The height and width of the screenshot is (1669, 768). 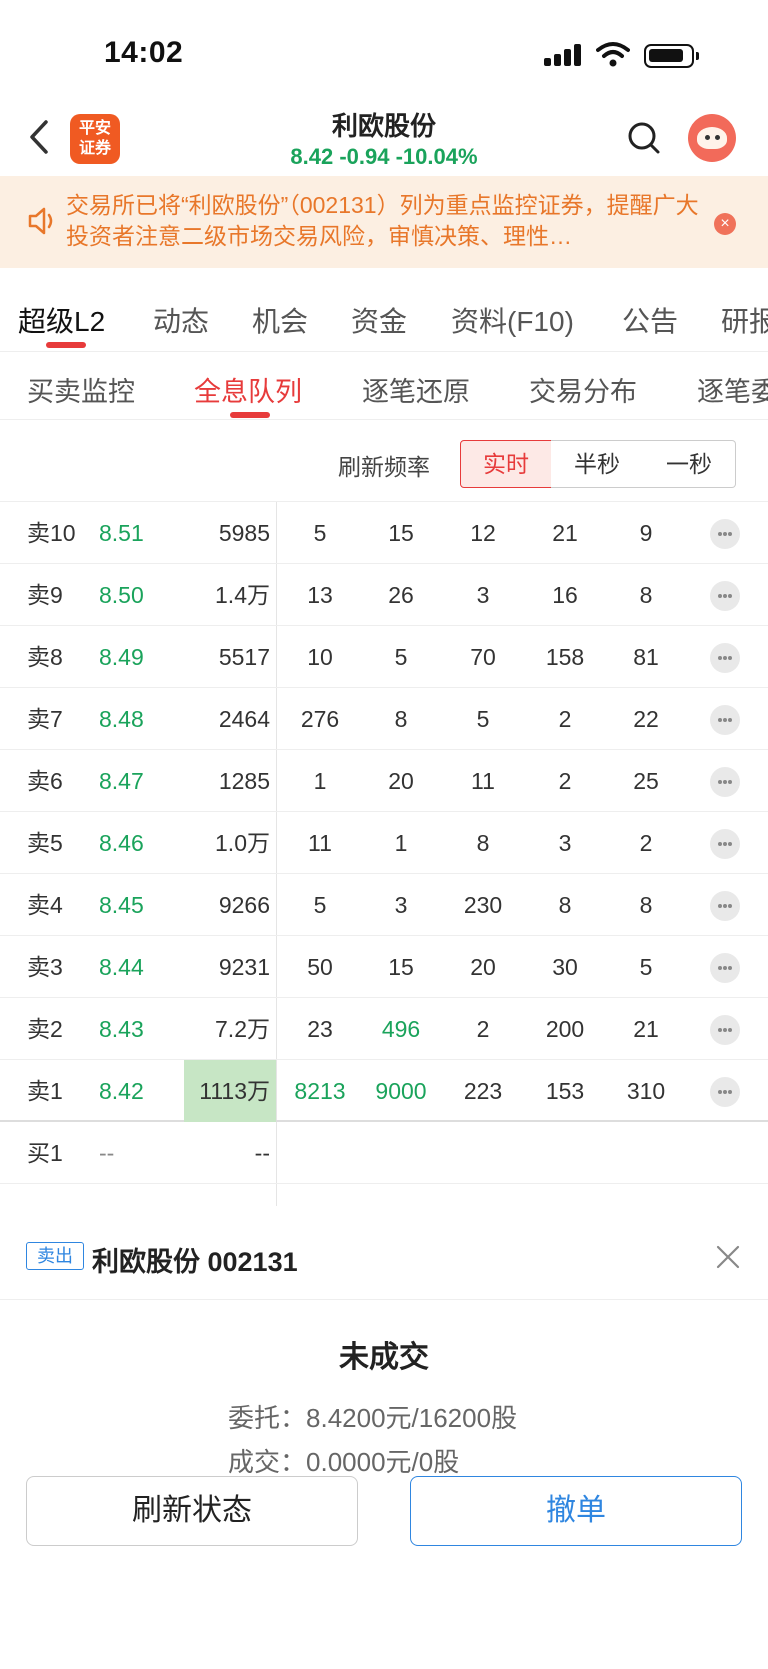 I want to click on queue-order-size: 81, so click(x=646, y=657).